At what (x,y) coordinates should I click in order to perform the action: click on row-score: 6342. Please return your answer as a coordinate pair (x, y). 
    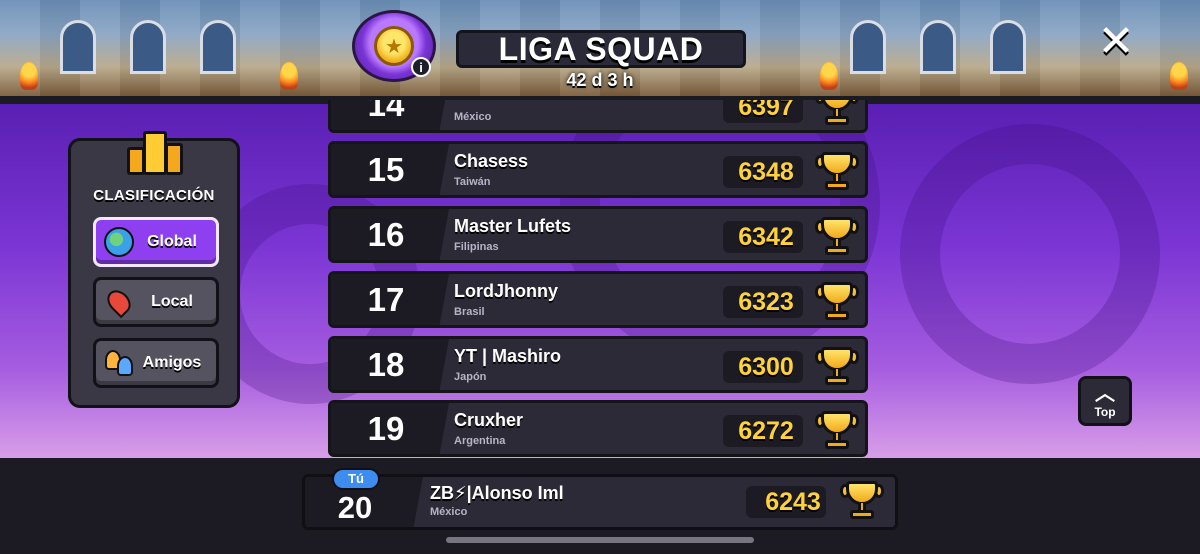
    Looking at the image, I should click on (766, 237).